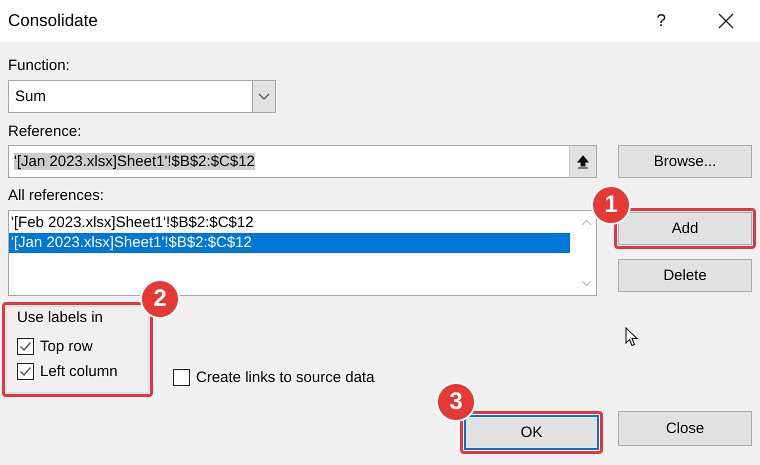 The width and height of the screenshot is (760, 465). Describe the element at coordinates (66, 346) in the screenshot. I see `checkbox-label: Top row` at that location.